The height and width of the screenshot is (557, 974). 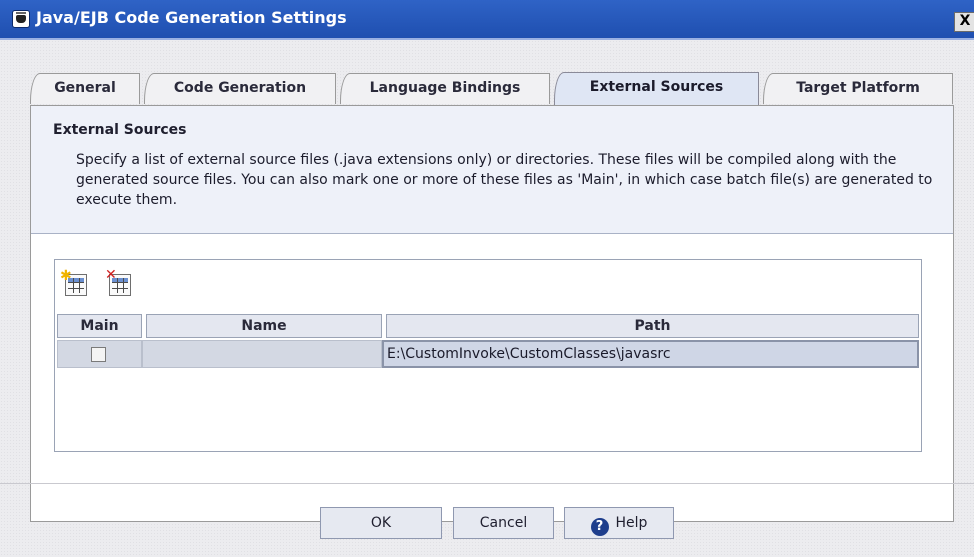 I want to click on tab-language-bindings: Language Bindings, so click(x=445, y=88).